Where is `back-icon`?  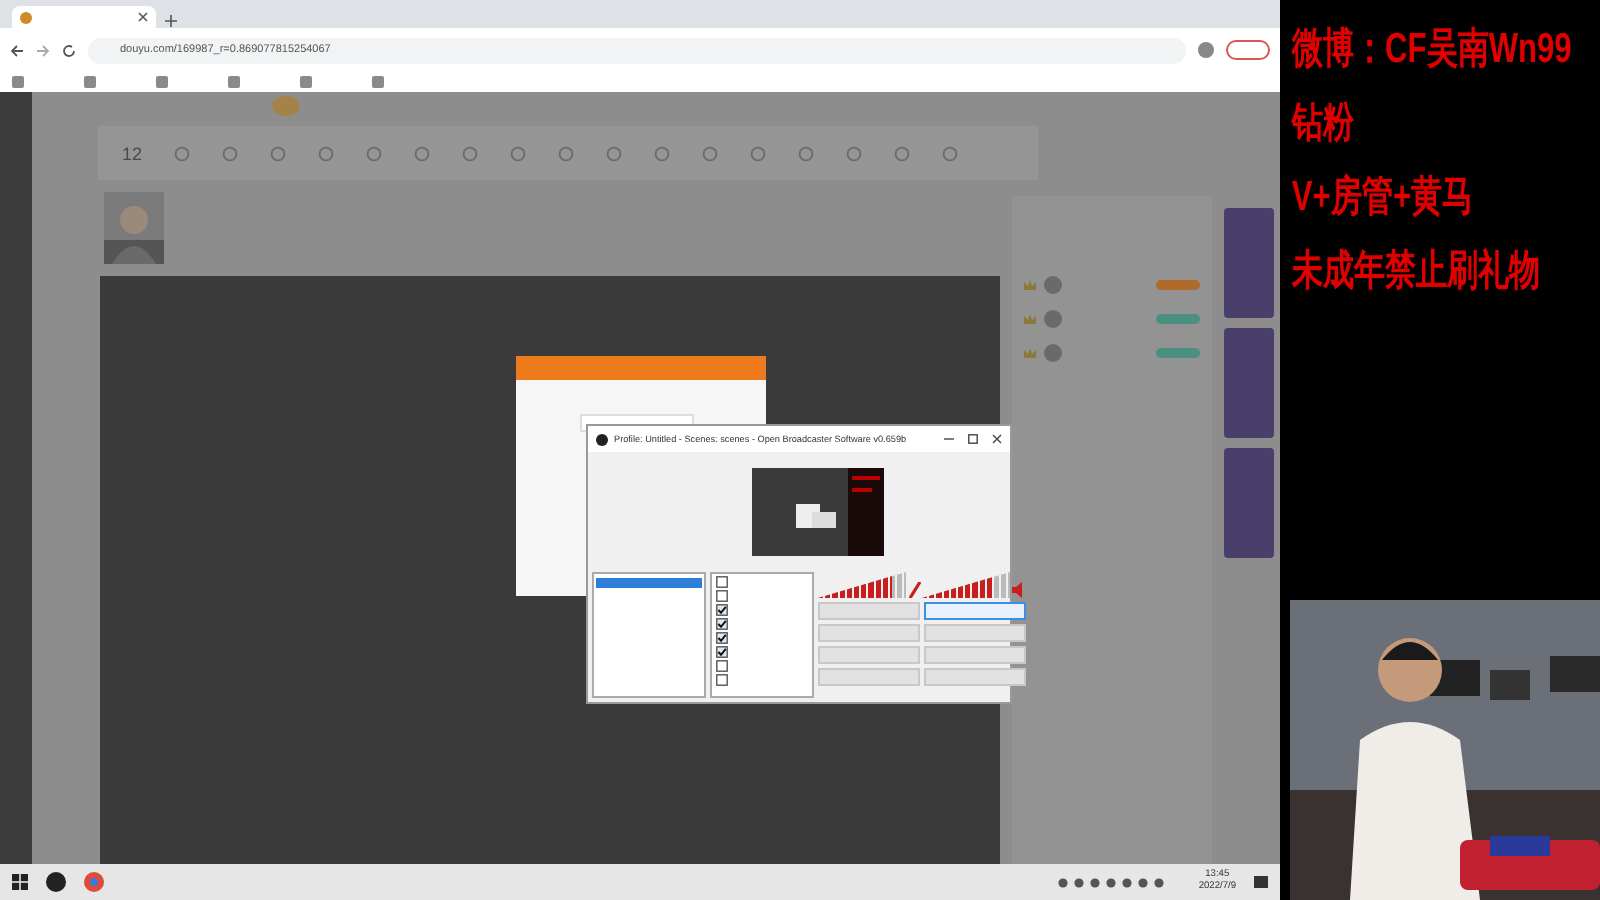
back-icon is located at coordinates (17, 50).